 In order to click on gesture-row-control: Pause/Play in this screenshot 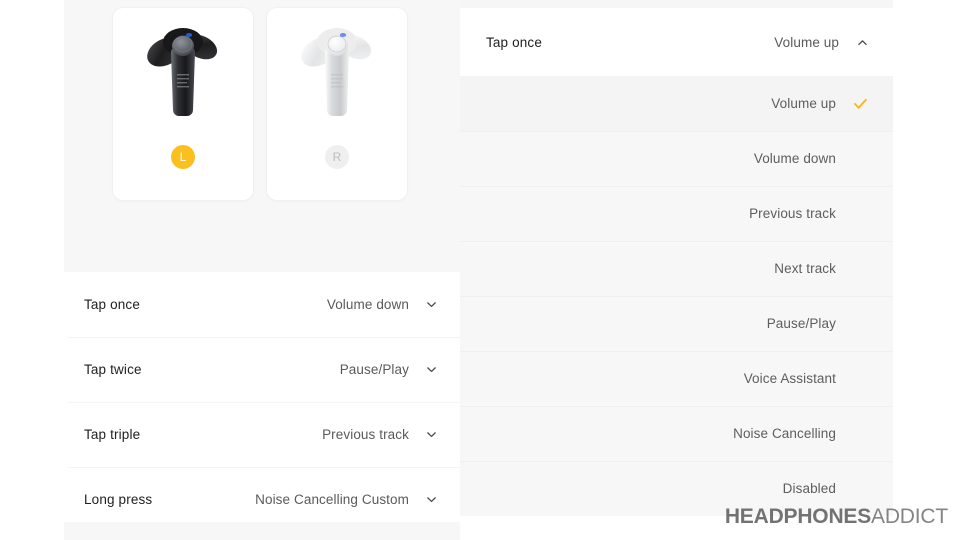, I will do `click(389, 369)`.